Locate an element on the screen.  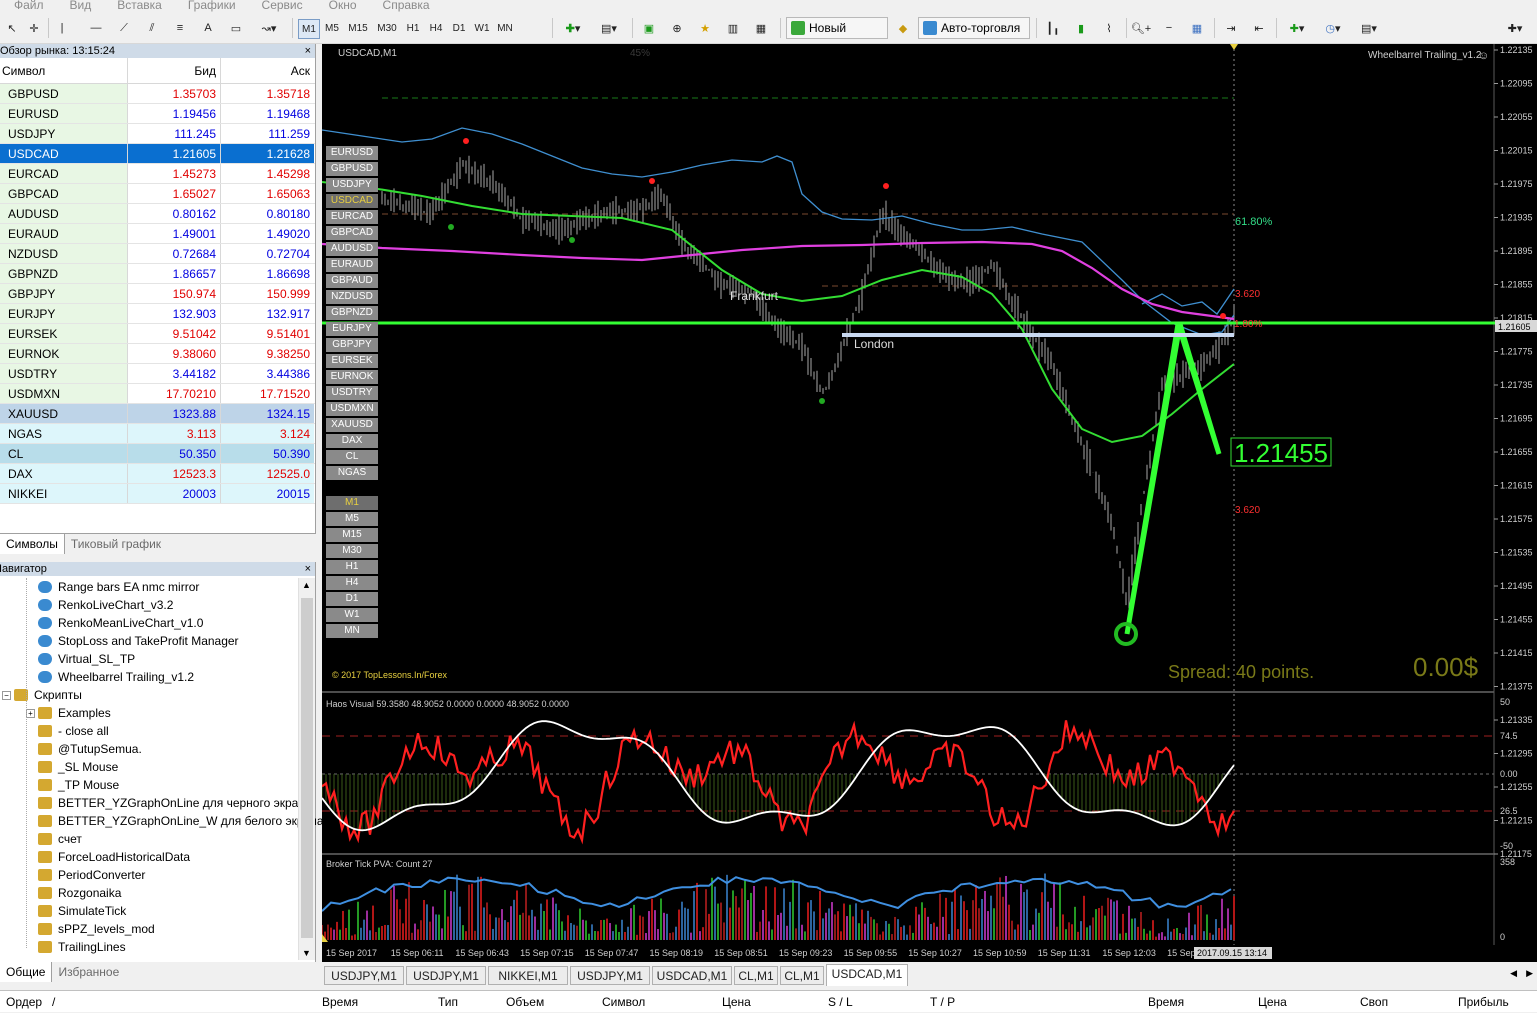
tab-favorites: Избранное is located at coordinates (88, 972).